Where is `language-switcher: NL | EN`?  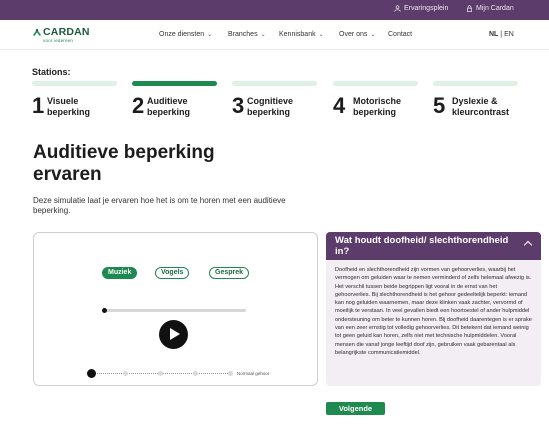
language-switcher: NL | EN is located at coordinates (501, 34).